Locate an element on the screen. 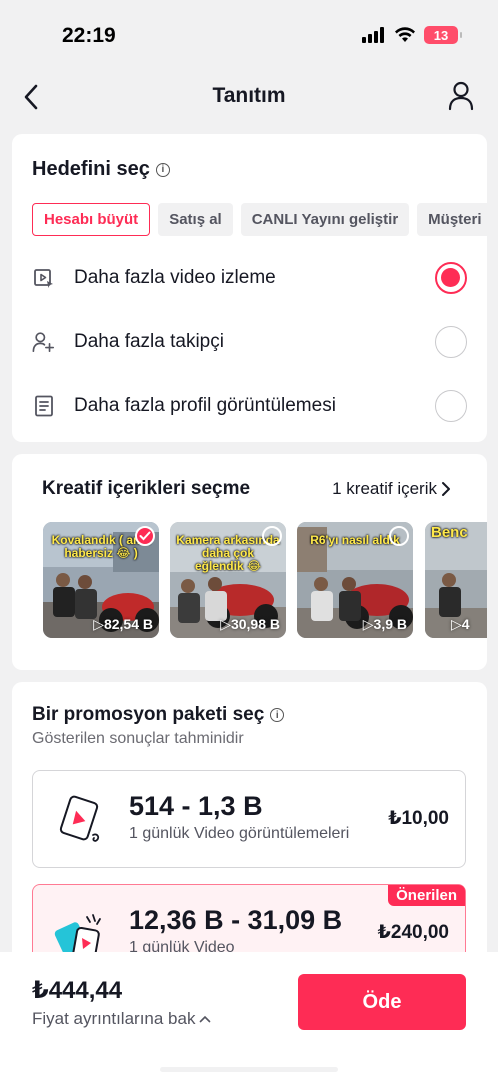  option-label: Daha fazla takipçi is located at coordinates (149, 341).